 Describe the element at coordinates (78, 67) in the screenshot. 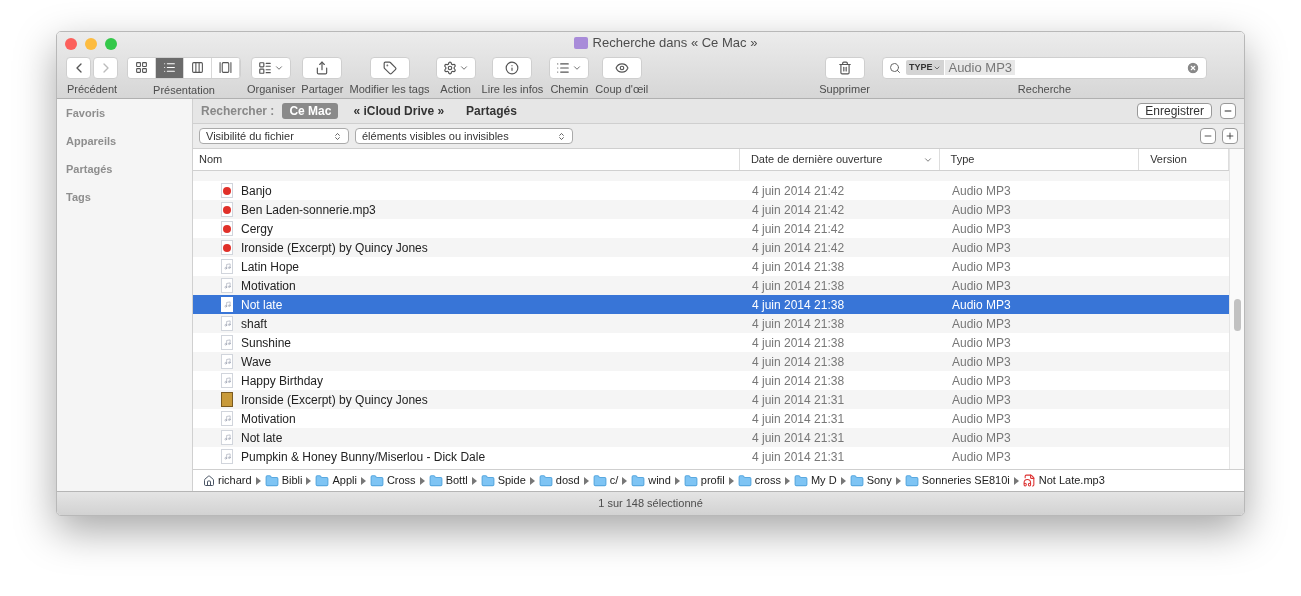

I see `back-button` at that location.